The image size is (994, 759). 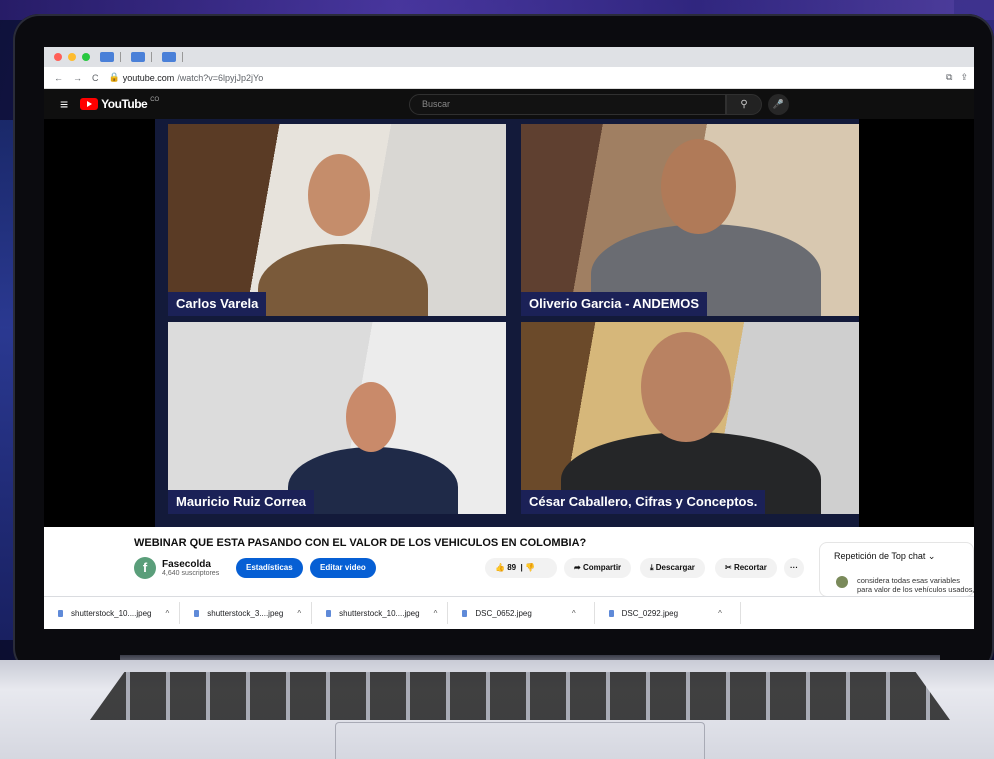 What do you see at coordinates (530, 567) in the screenshot?
I see `thumbs-down-icon: 👎` at bounding box center [530, 567].